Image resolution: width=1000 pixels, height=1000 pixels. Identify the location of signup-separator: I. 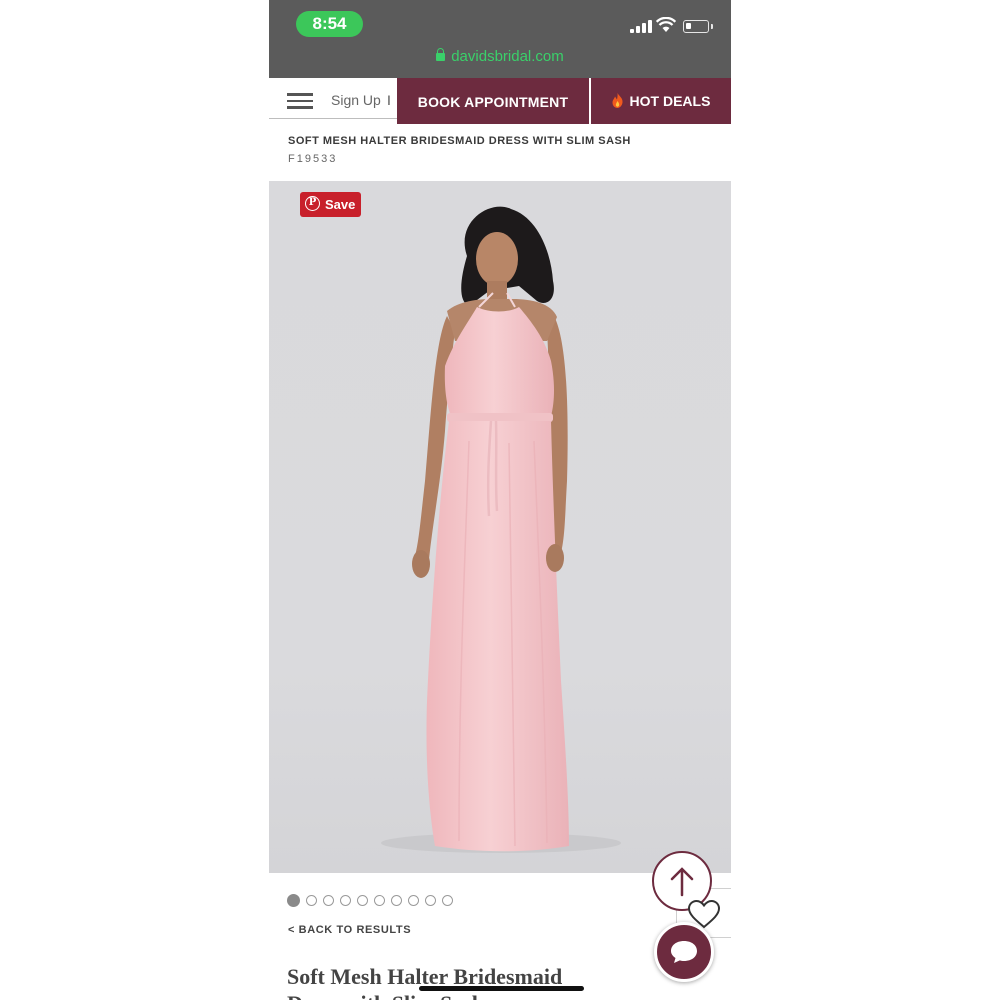
(389, 100).